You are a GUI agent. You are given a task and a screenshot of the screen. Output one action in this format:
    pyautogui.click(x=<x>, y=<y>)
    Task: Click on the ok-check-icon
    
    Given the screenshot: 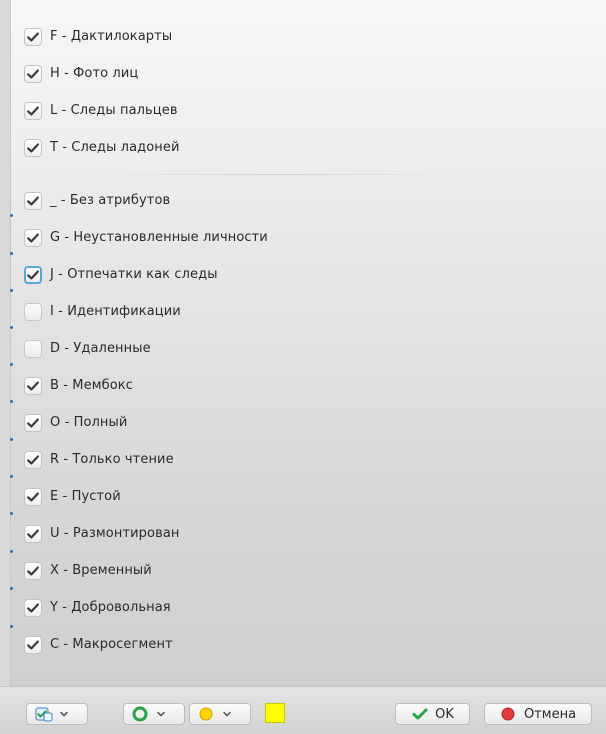 What is the action you would take?
    pyautogui.click(x=420, y=714)
    